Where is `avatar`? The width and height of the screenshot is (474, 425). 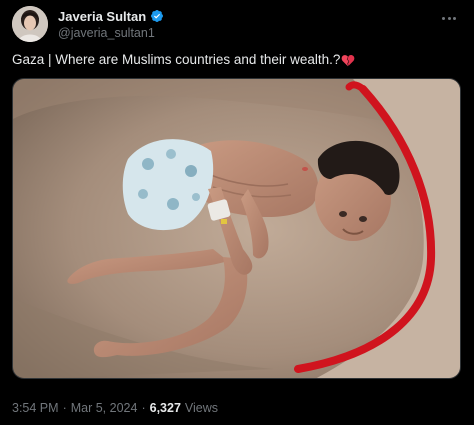
avatar is located at coordinates (30, 24).